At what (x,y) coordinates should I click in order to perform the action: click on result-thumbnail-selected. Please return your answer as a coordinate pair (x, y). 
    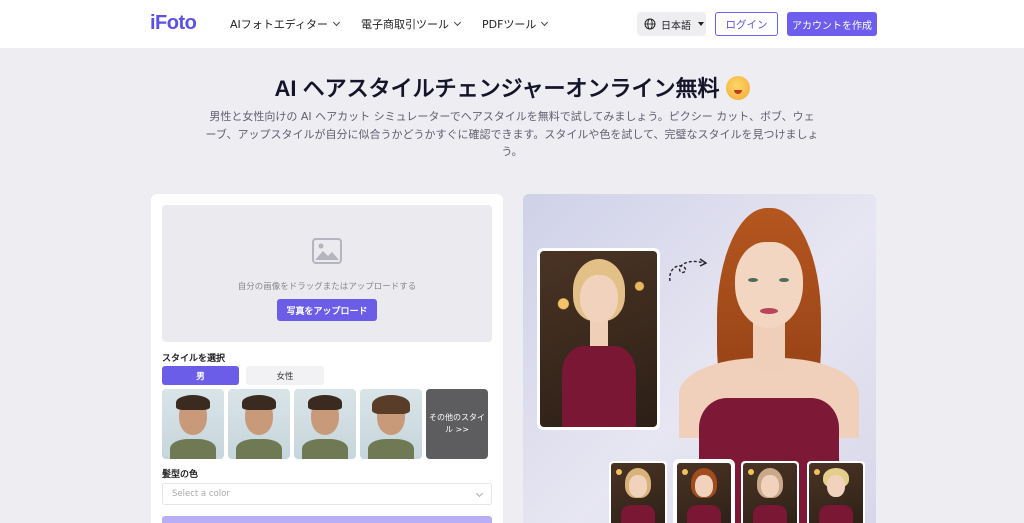
    Looking at the image, I should click on (704, 491).